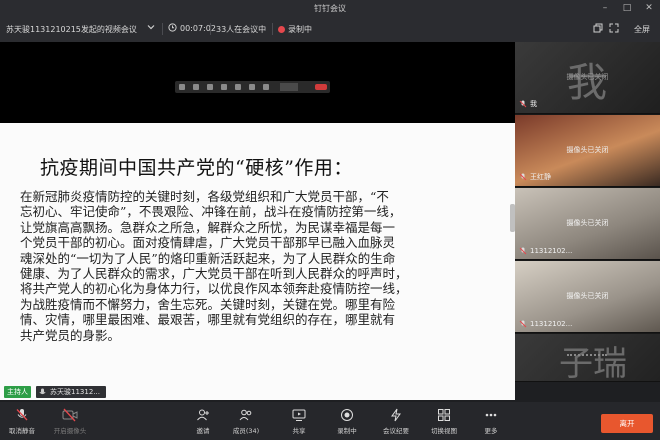 This screenshot has height=440, width=660. What do you see at coordinates (214, 289) in the screenshot?
I see `slide-line: 将共产党人的初心化为身体力行，以优良作风本领奔赴疫情防控一线，` at bounding box center [214, 289].